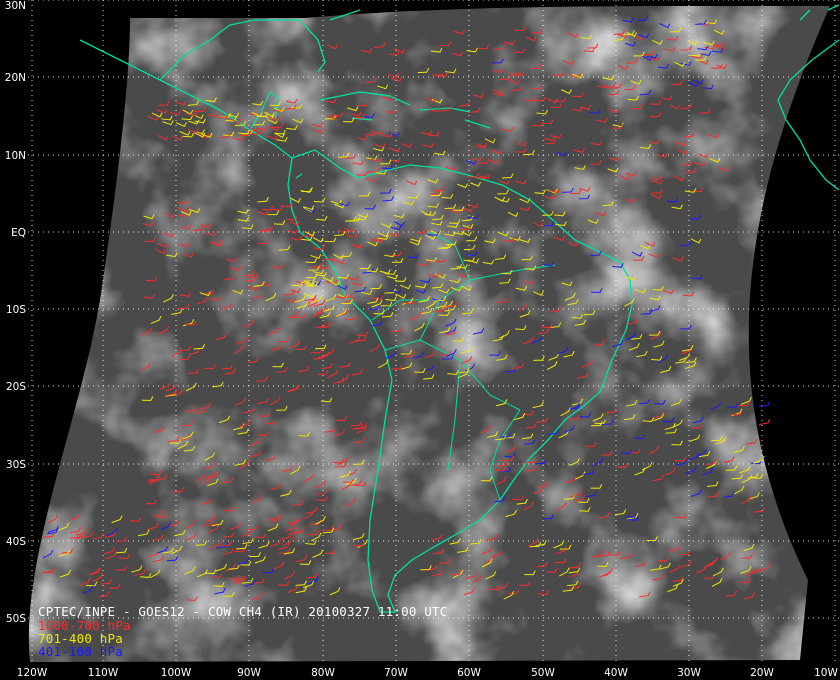 The image size is (840, 680). Describe the element at coordinates (616, 673) in the screenshot. I see `longitude-label: 40W` at that location.